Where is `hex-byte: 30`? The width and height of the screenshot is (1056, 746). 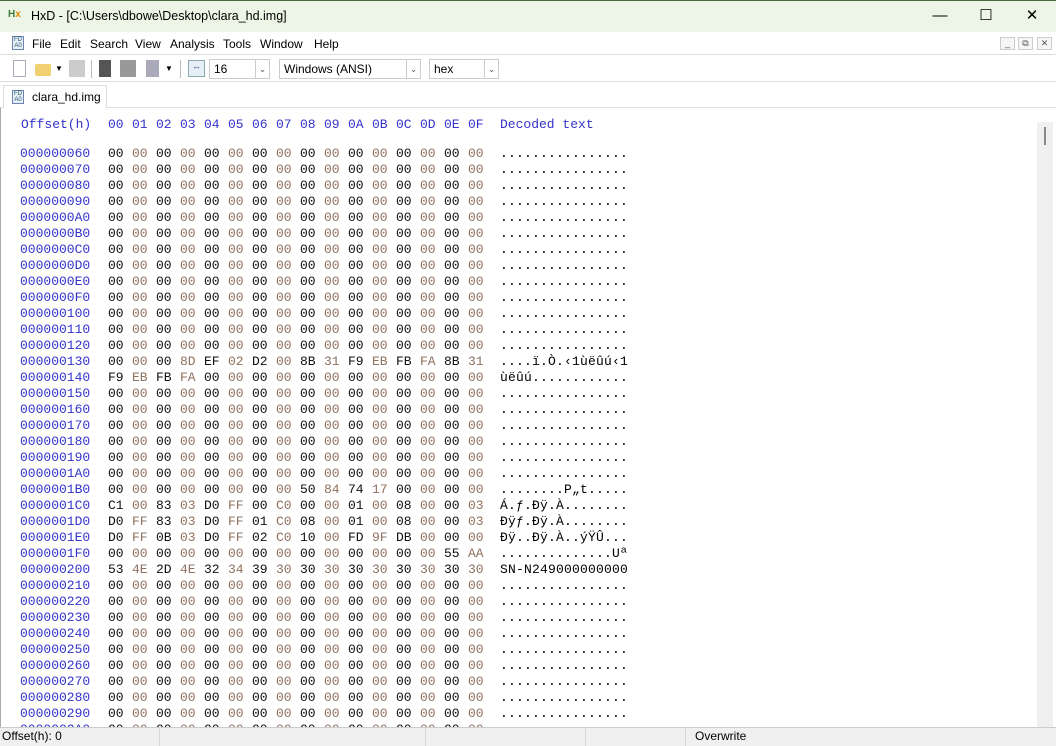
hex-byte: 30 is located at coordinates (476, 569).